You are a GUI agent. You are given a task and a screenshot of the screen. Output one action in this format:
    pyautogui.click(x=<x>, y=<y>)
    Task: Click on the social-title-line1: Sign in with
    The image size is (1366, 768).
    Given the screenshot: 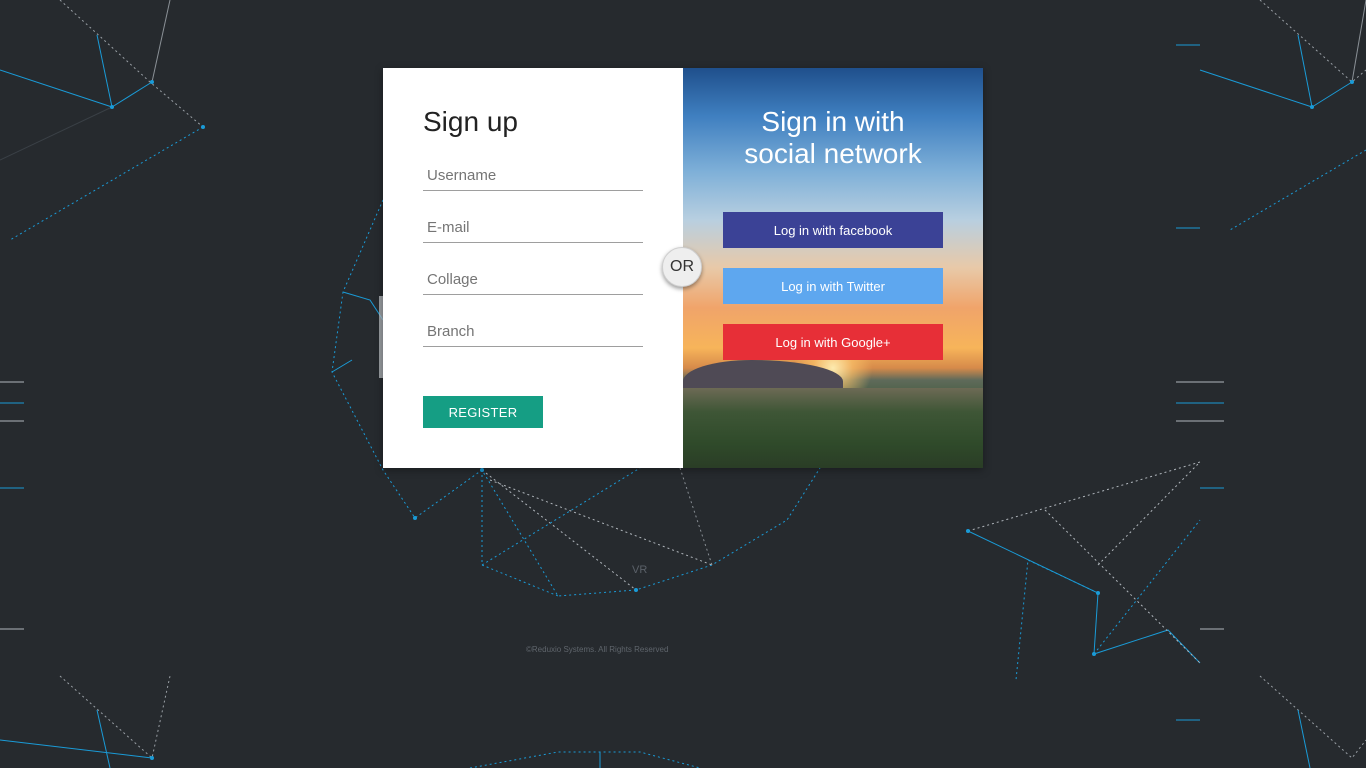 What is the action you would take?
    pyautogui.click(x=833, y=121)
    